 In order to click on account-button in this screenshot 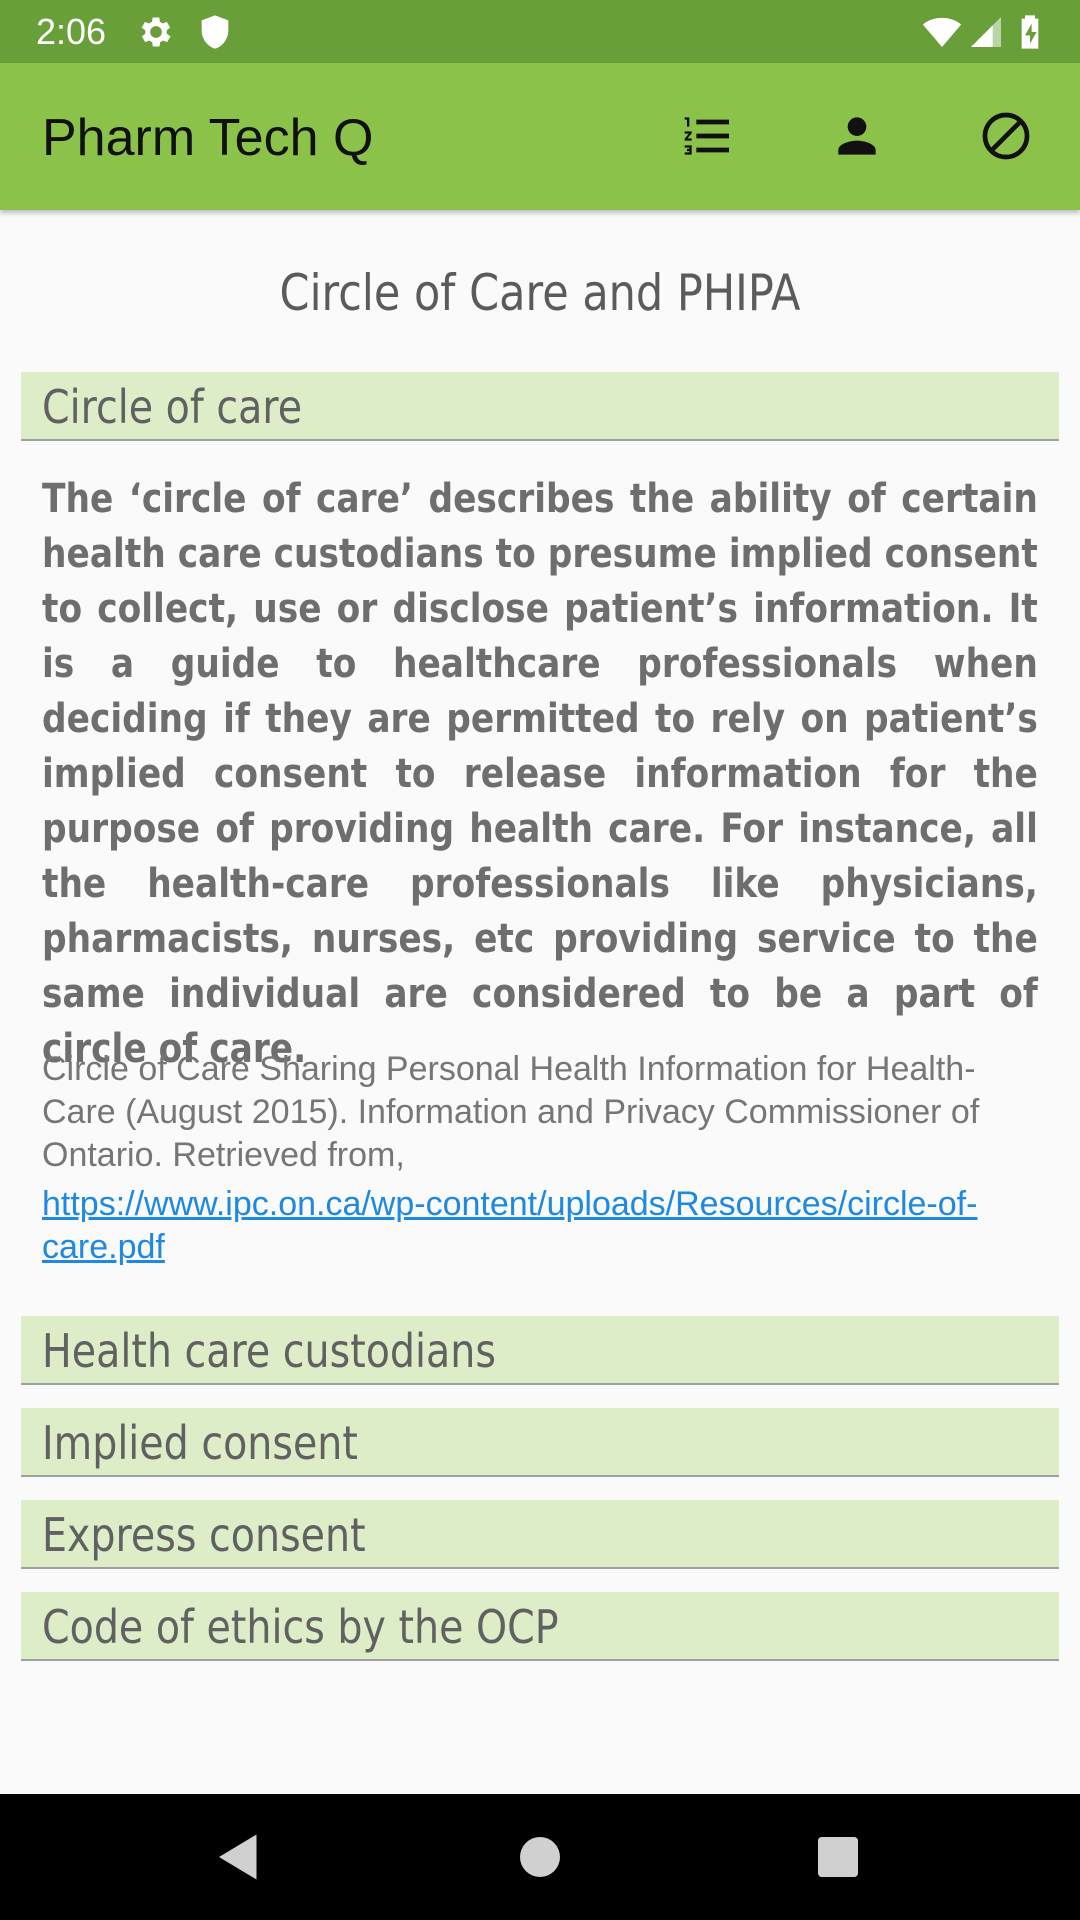, I will do `click(857, 136)`.